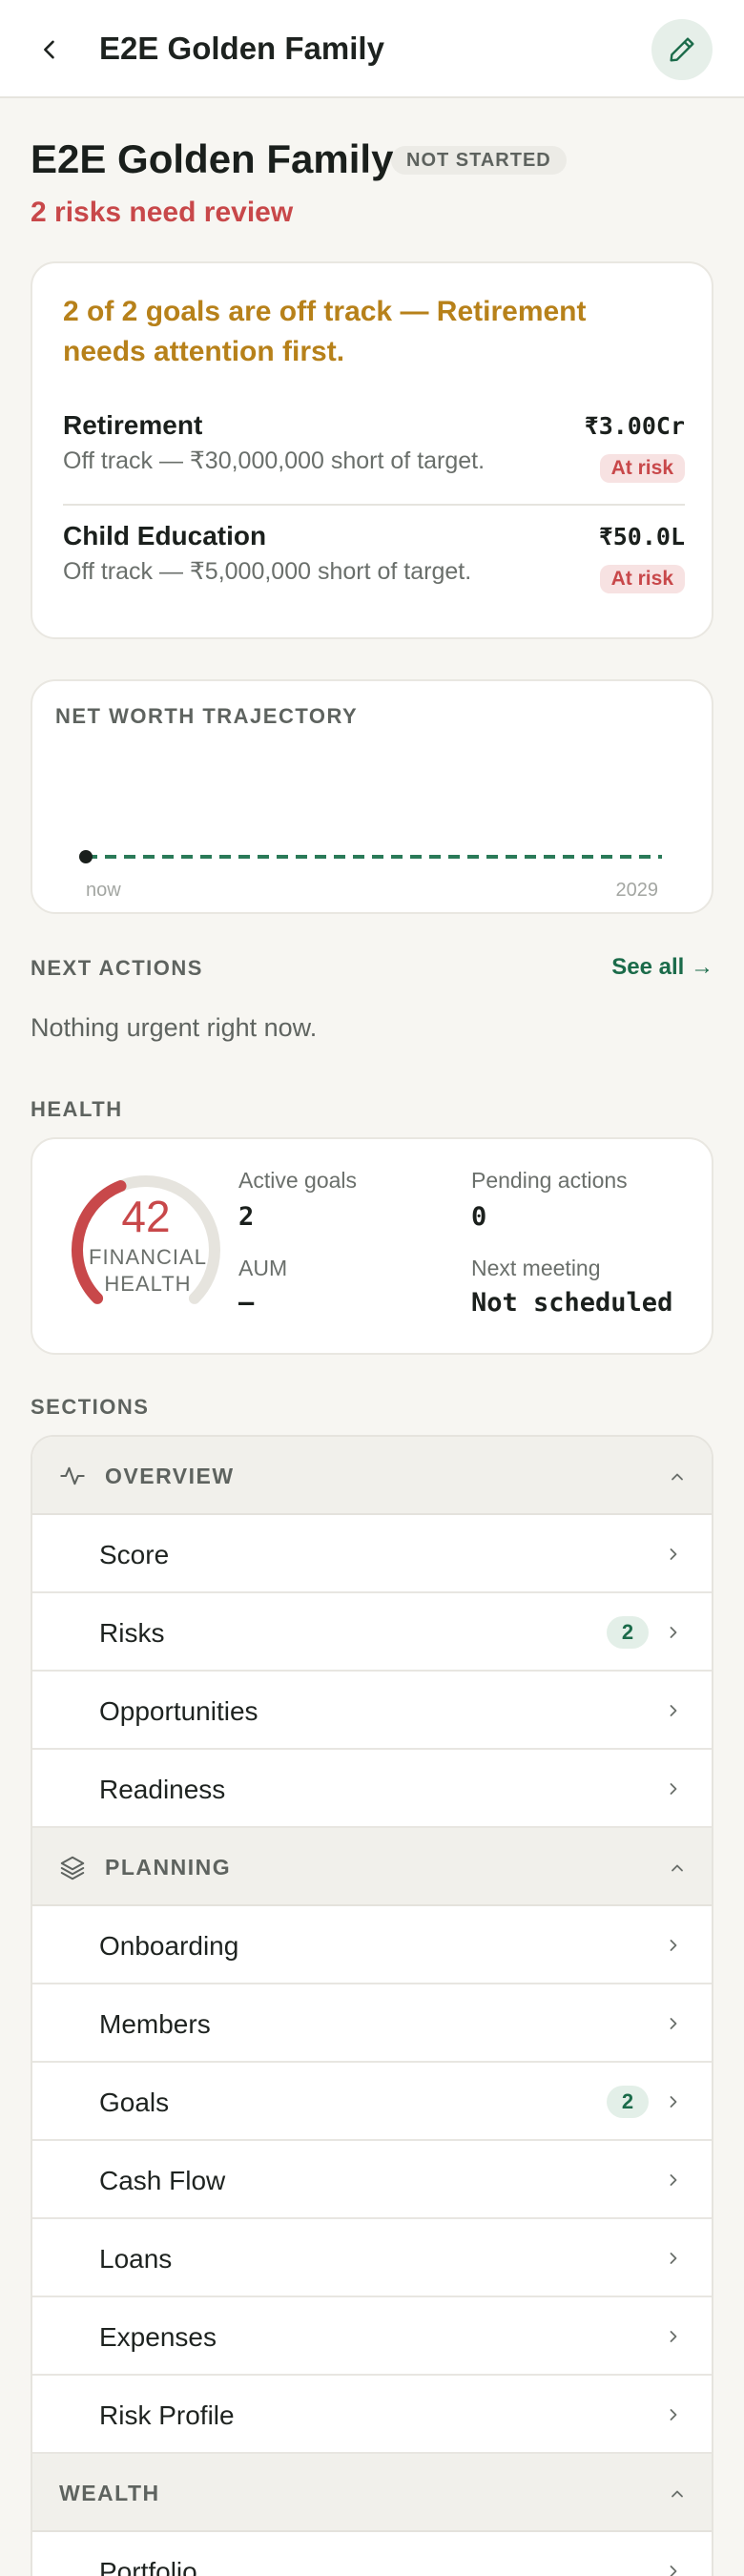 The width and height of the screenshot is (744, 2576). Describe the element at coordinates (372, 2415) in the screenshot. I see `section-item-risk-profile: Risk Profile` at that location.